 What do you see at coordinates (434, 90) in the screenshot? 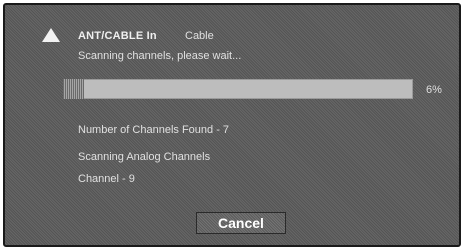
I see `scan-progress-percent: 6%` at bounding box center [434, 90].